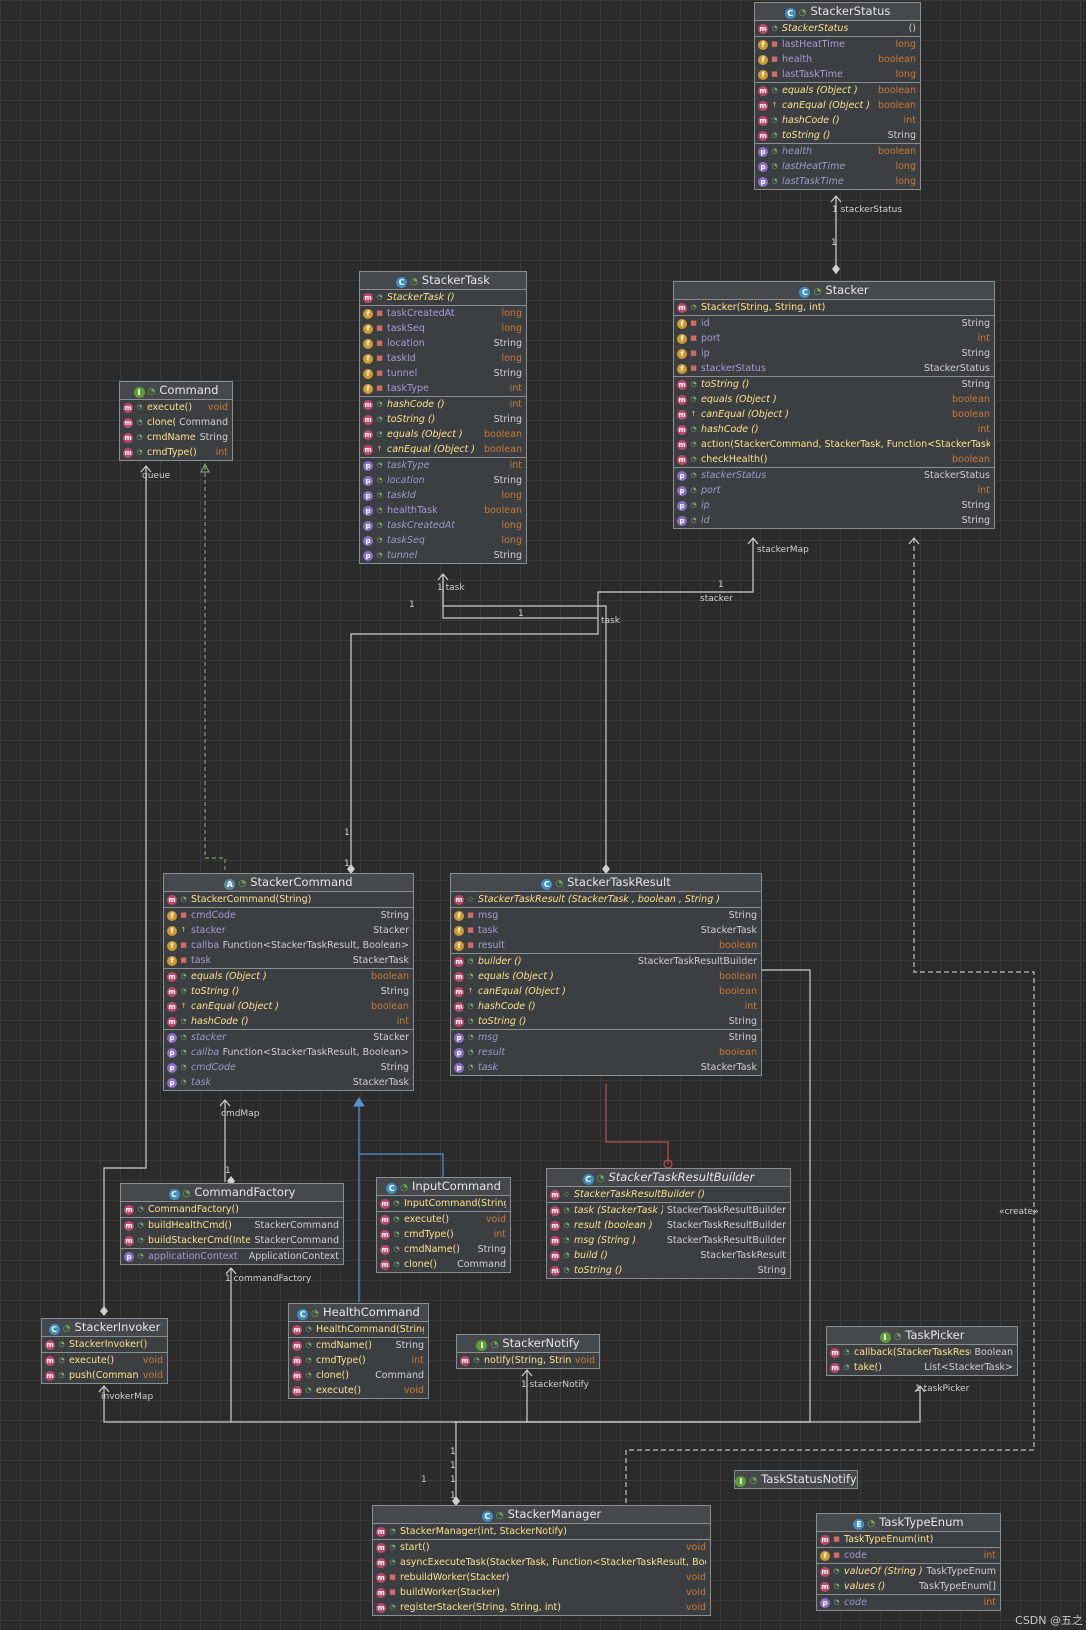 The image size is (1086, 1630). What do you see at coordinates (288, 960) in the screenshot?
I see `field-row: f ■ task StackerTask` at bounding box center [288, 960].